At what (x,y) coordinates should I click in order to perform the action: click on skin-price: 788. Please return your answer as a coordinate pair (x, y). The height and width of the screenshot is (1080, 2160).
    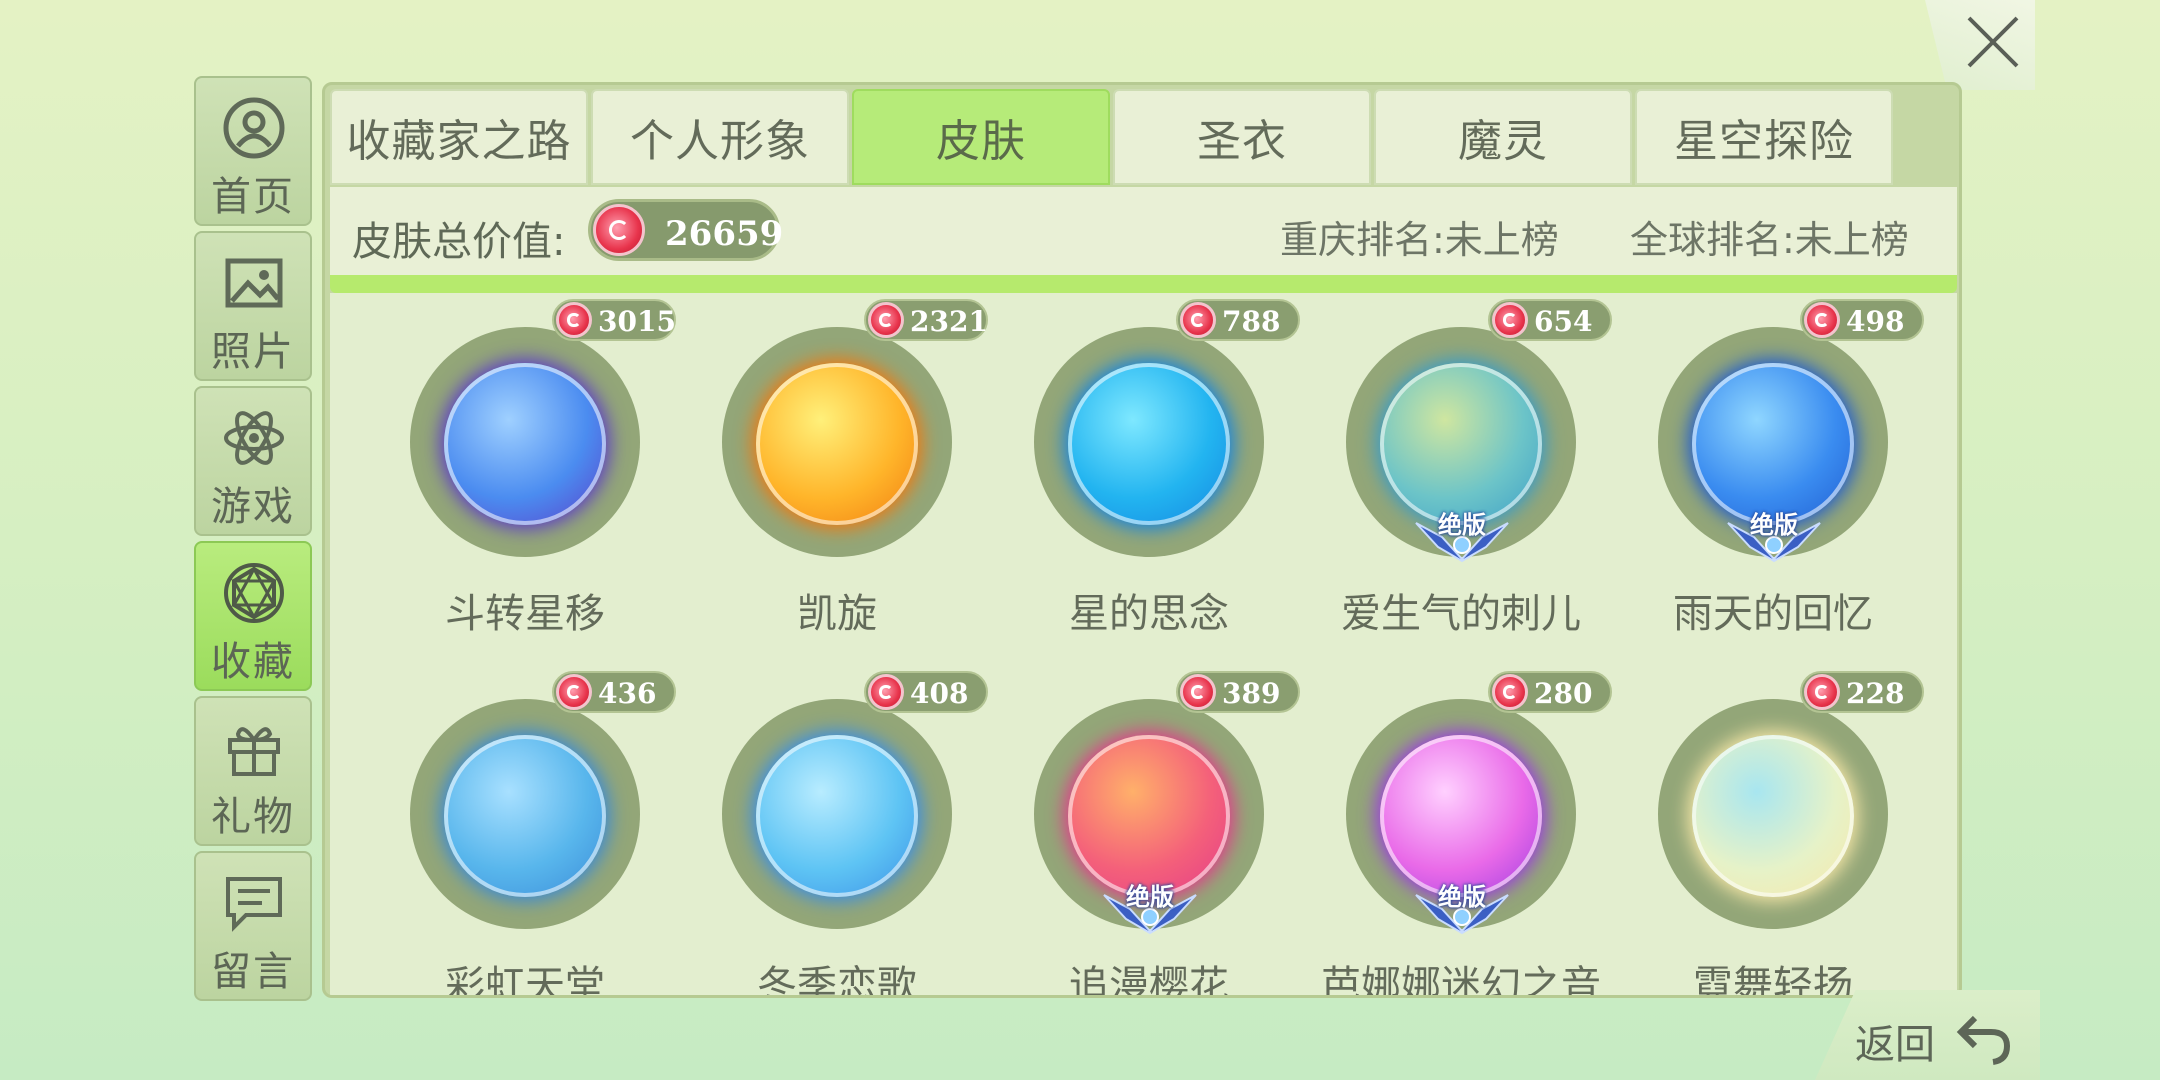
    Looking at the image, I should click on (1251, 321).